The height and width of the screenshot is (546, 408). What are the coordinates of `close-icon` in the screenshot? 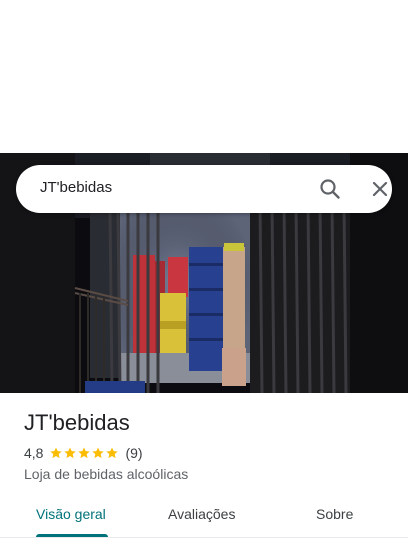 It's located at (380, 189).